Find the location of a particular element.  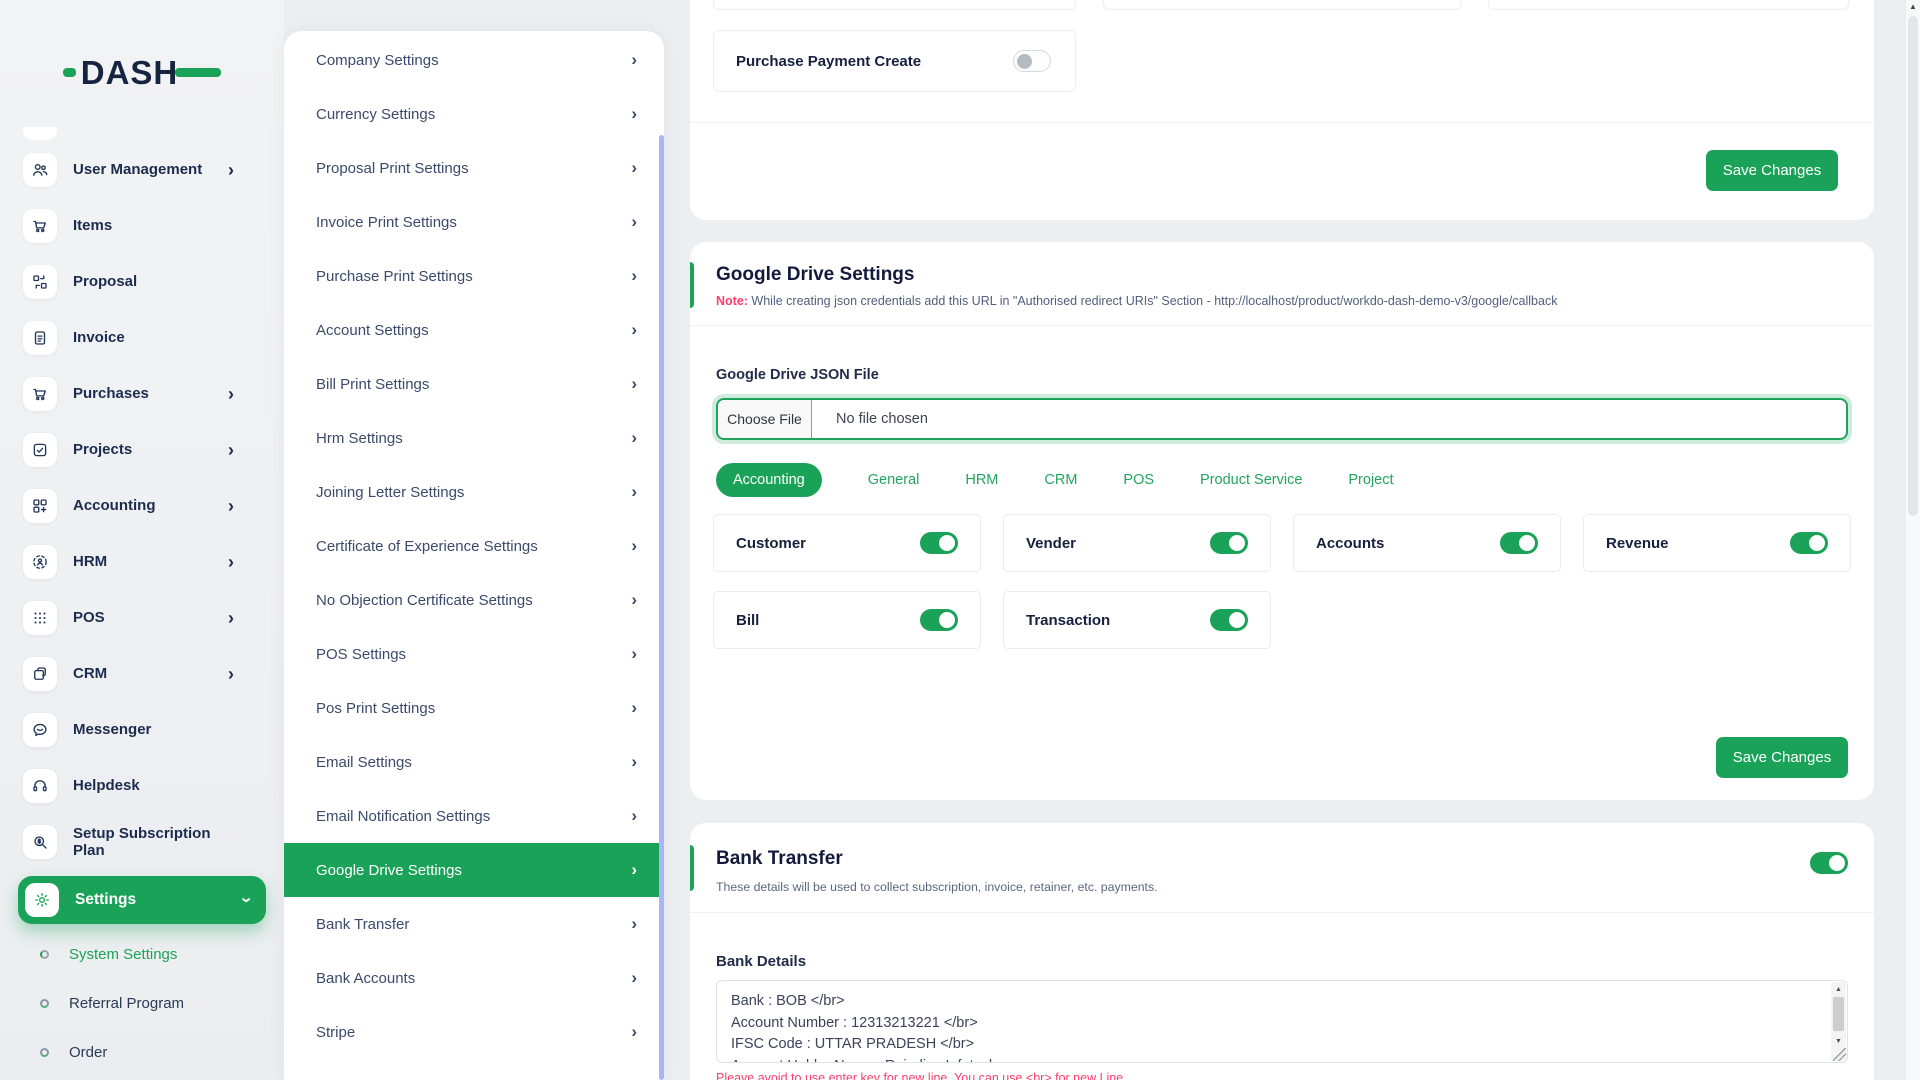

settings-nav-item-joining-letter-settings: Joining Letter Settings › is located at coordinates (474, 492).